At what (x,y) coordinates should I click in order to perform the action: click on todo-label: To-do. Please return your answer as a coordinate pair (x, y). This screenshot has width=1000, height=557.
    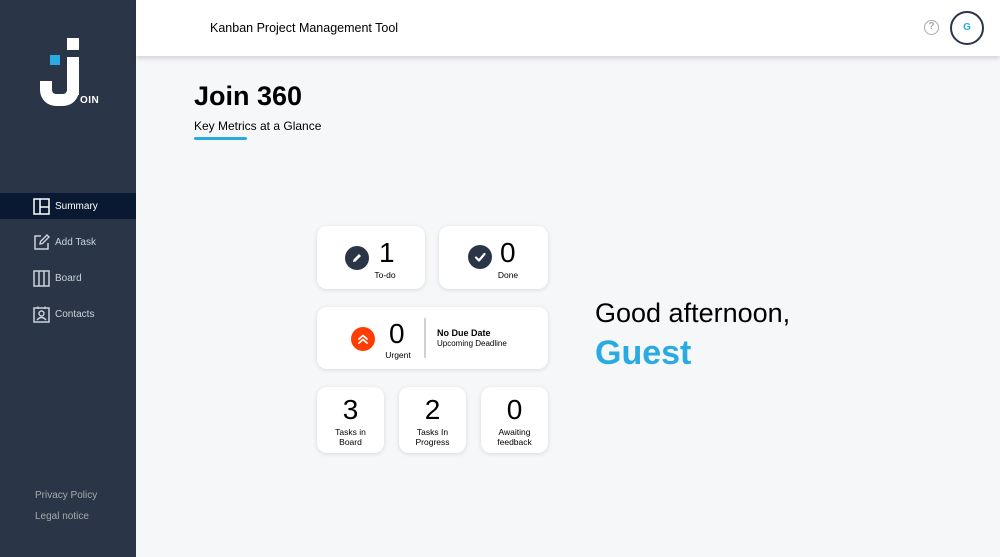
    Looking at the image, I should click on (385, 275).